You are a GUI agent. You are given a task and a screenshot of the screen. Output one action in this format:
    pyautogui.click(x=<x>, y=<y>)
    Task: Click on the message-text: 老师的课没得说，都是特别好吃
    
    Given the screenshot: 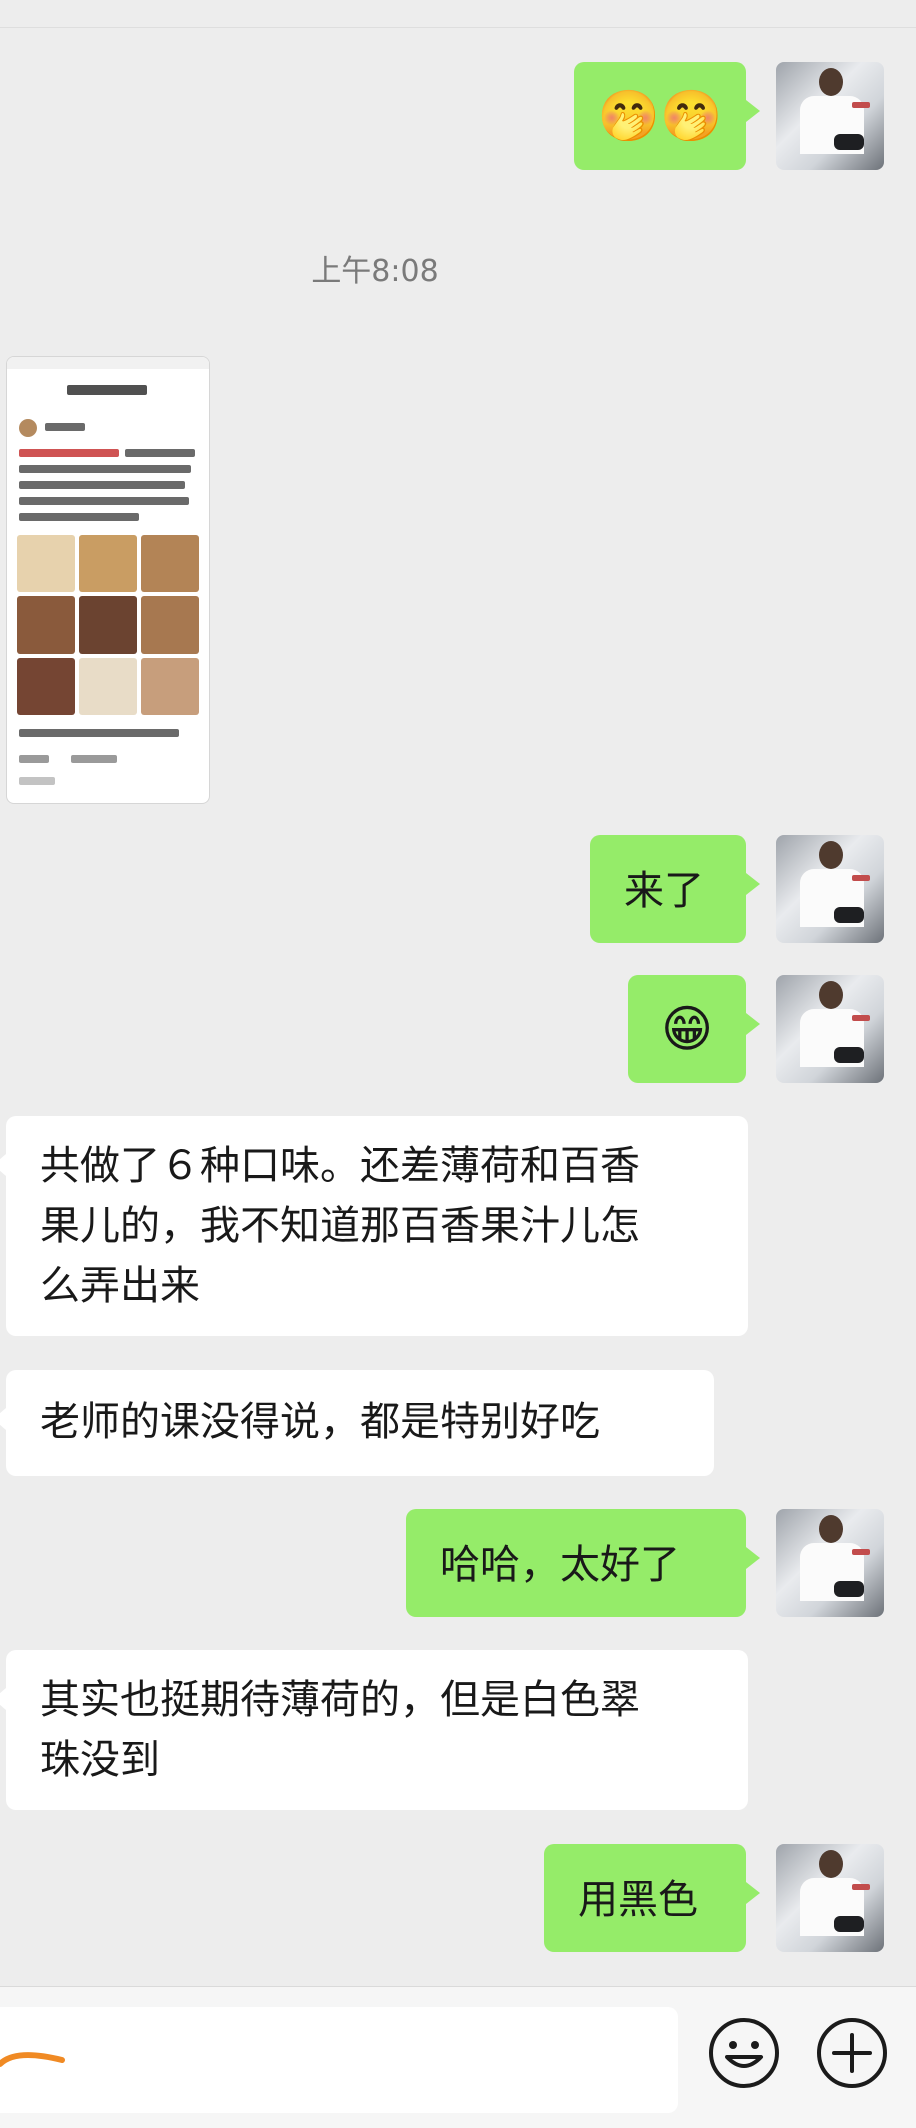 What is the action you would take?
    pyautogui.click(x=320, y=1422)
    